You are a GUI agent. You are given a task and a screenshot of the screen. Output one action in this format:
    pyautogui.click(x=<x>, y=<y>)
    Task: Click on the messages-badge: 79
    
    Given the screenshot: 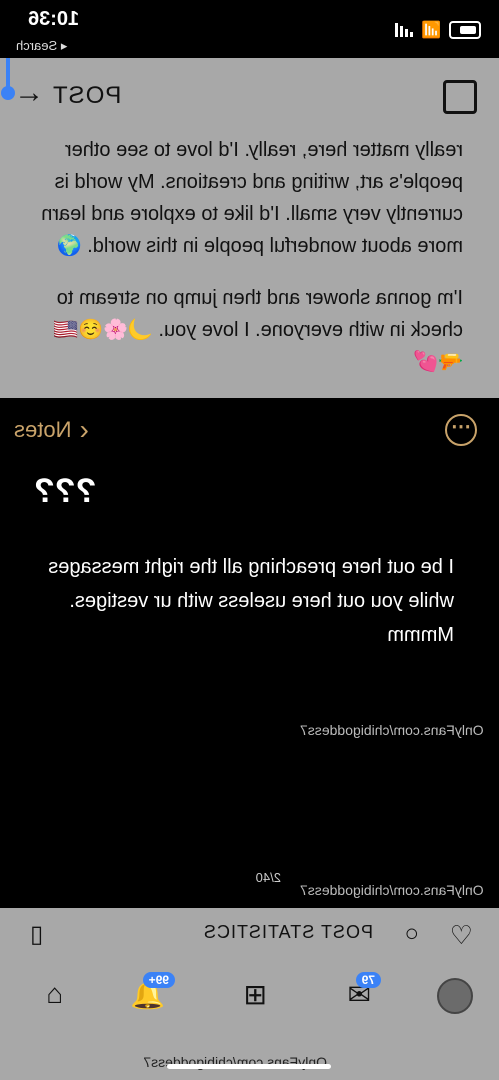 What is the action you would take?
    pyautogui.click(x=368, y=980)
    